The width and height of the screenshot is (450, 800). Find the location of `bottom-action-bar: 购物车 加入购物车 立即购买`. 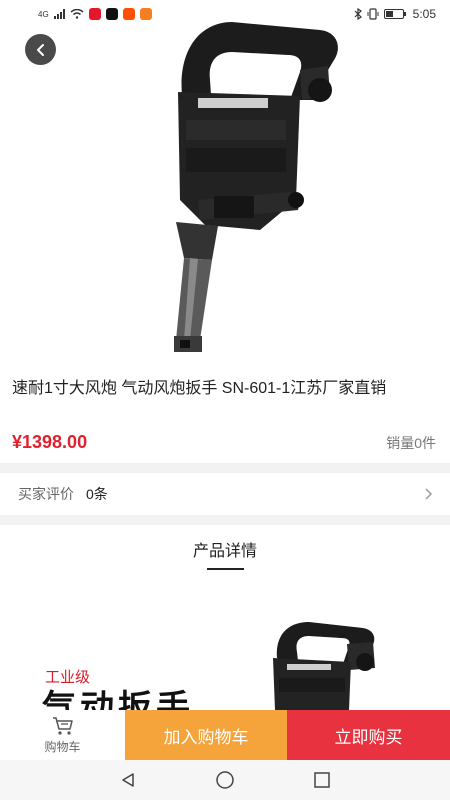

bottom-action-bar: 购物车 加入购物车 立即购买 is located at coordinates (225, 735).